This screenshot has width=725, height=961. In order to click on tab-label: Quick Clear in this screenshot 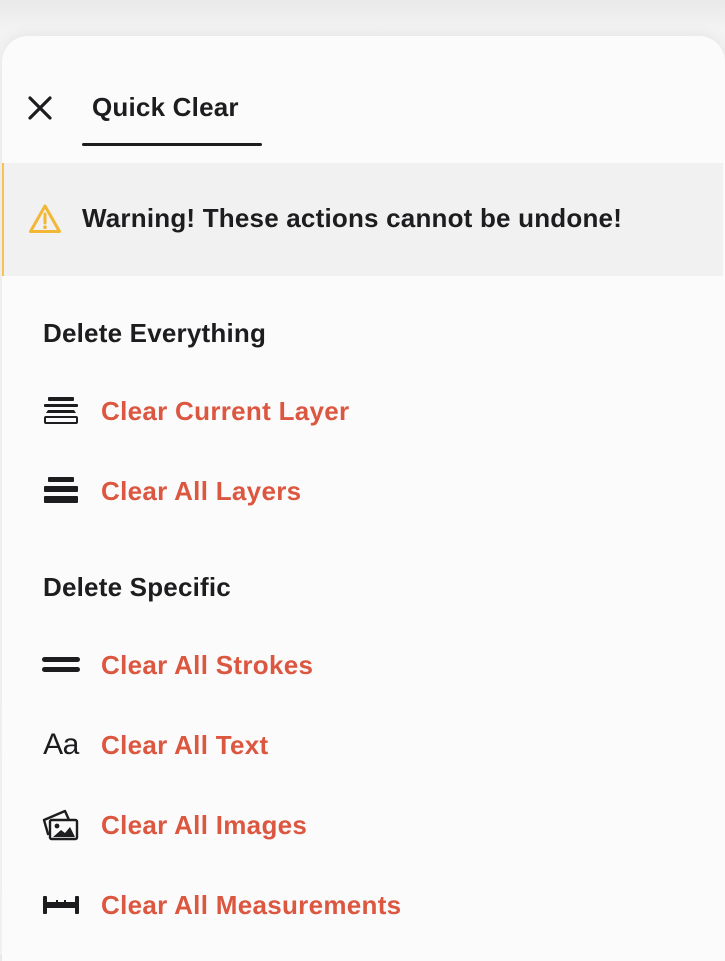, I will do `click(165, 107)`.